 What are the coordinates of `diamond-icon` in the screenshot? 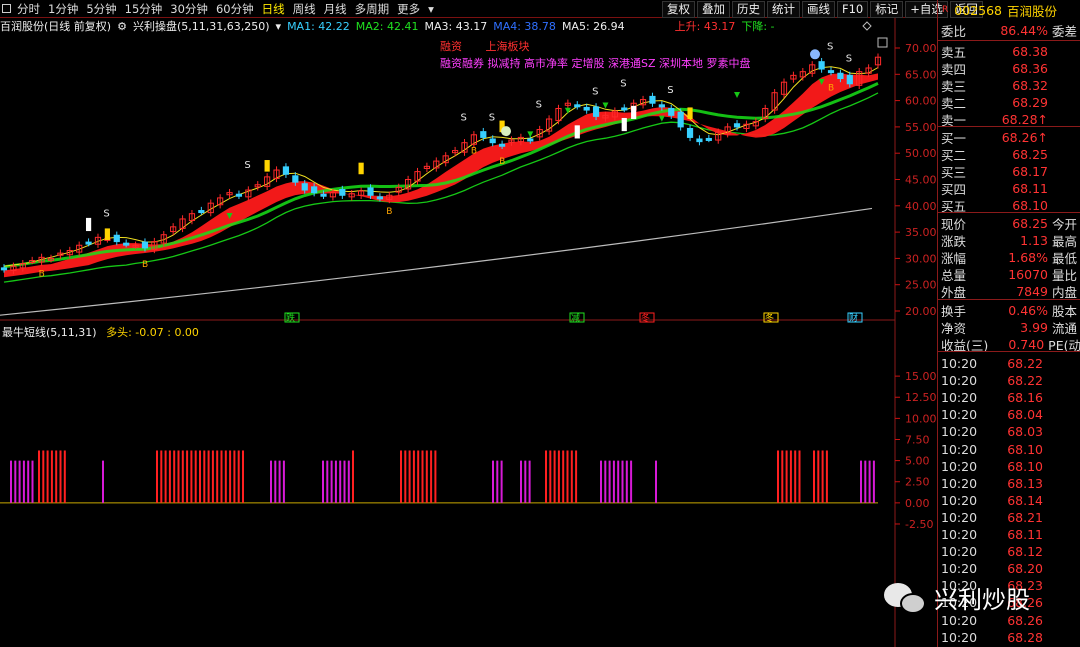 It's located at (867, 26).